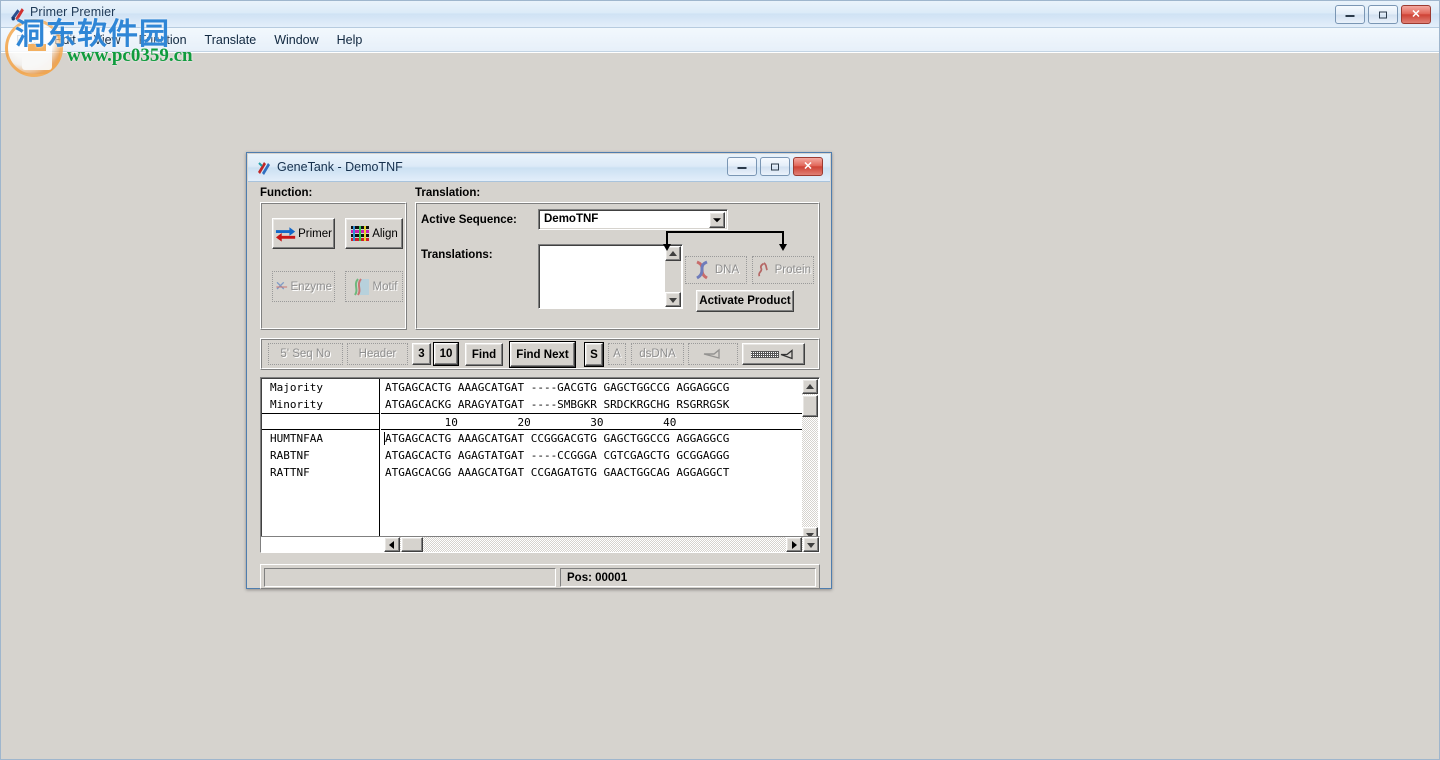 Image resolution: width=1440 pixels, height=760 pixels. I want to click on menu-view: View, so click(107, 40).